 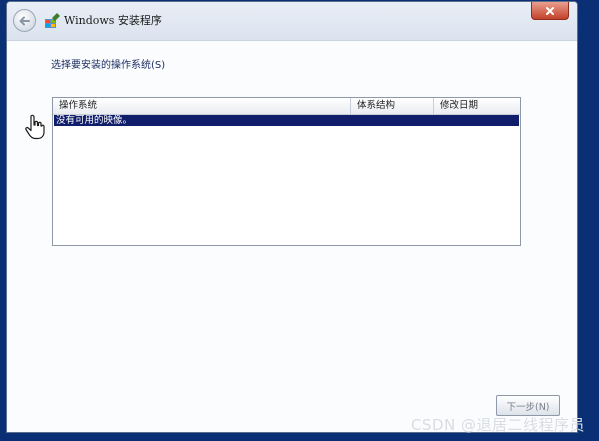 I want to click on list-header: 操作系统 体系结构 修改日期, so click(x=286, y=106).